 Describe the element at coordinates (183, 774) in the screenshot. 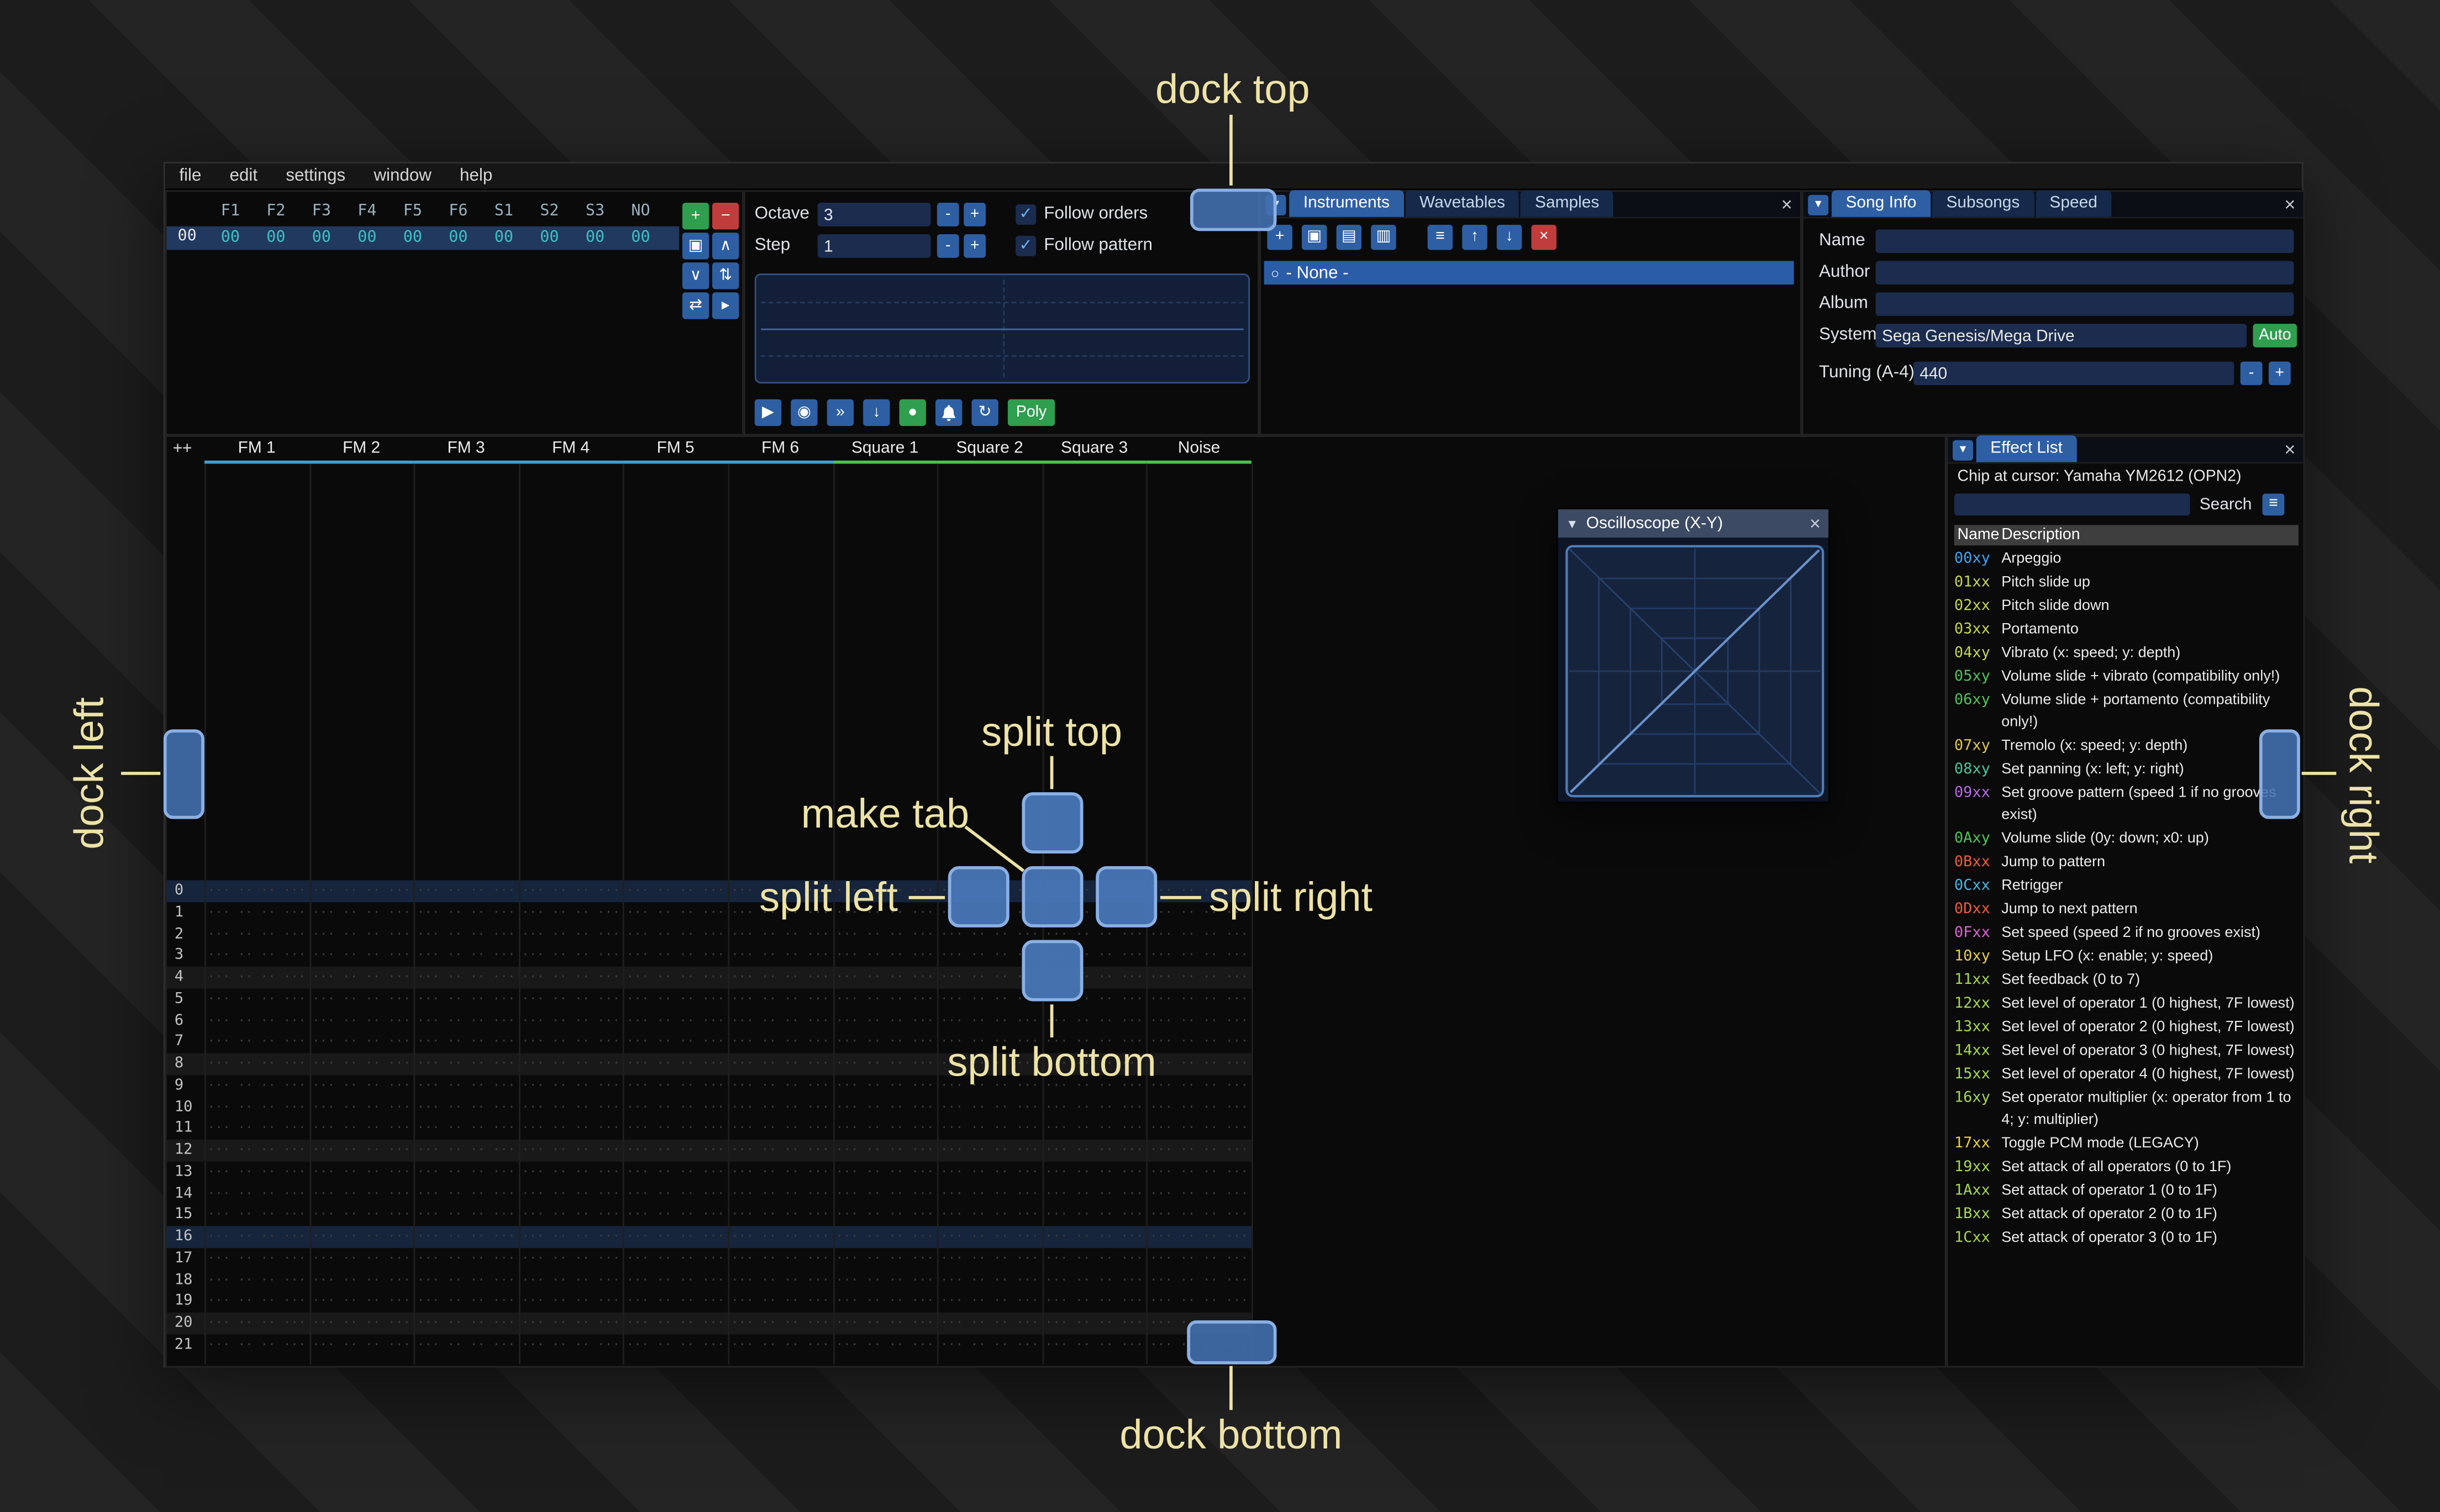

I see `dock-left-handle` at that location.